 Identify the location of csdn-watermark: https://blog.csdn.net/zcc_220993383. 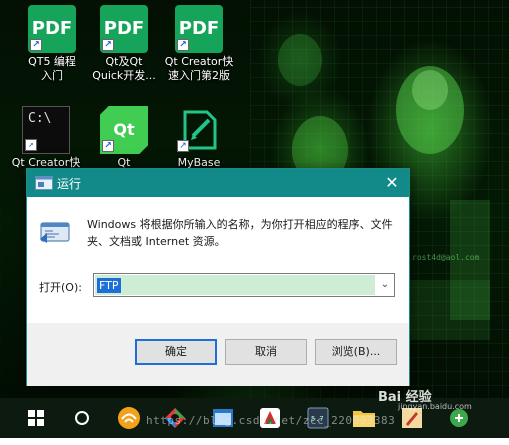
(271, 420).